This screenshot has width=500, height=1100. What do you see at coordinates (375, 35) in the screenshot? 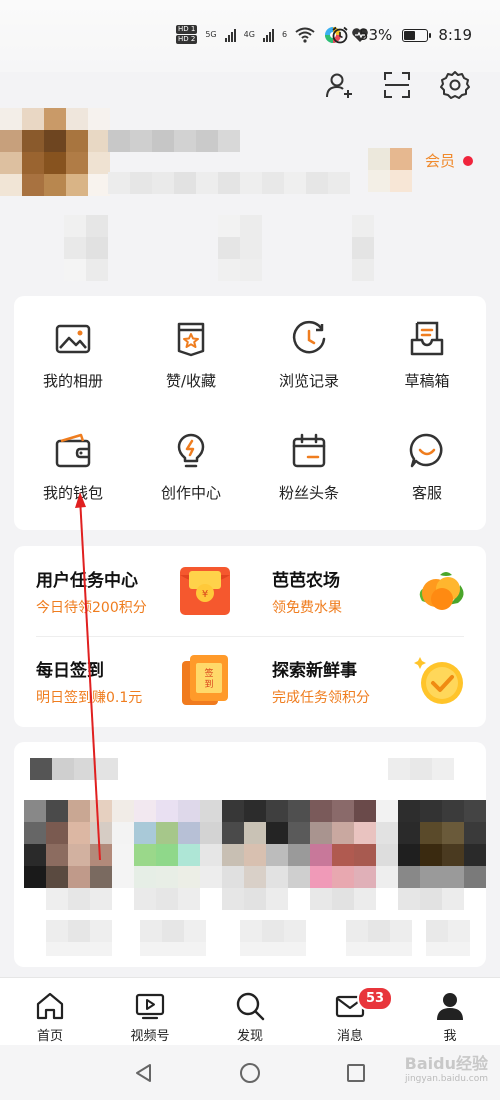
I see `battery-percent: 53%` at bounding box center [375, 35].